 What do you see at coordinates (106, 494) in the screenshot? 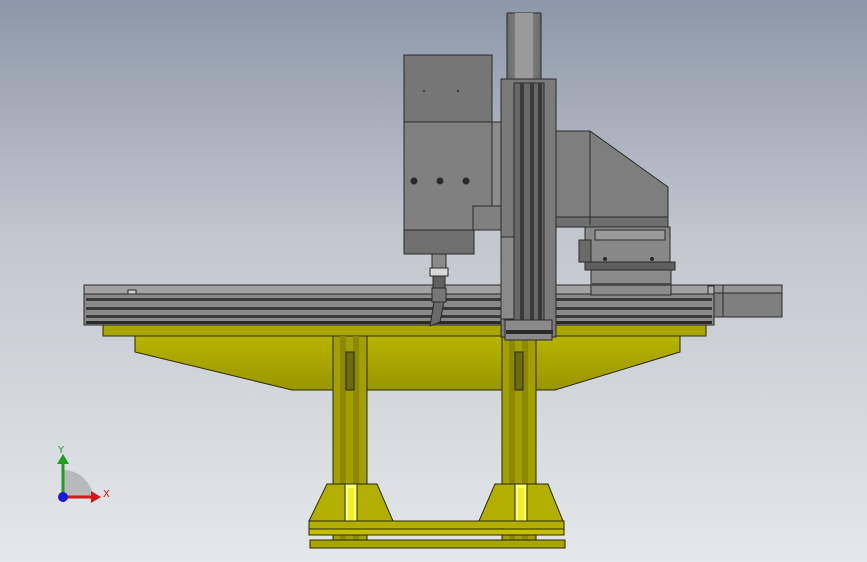
I see `x-axis-label: X` at bounding box center [106, 494].